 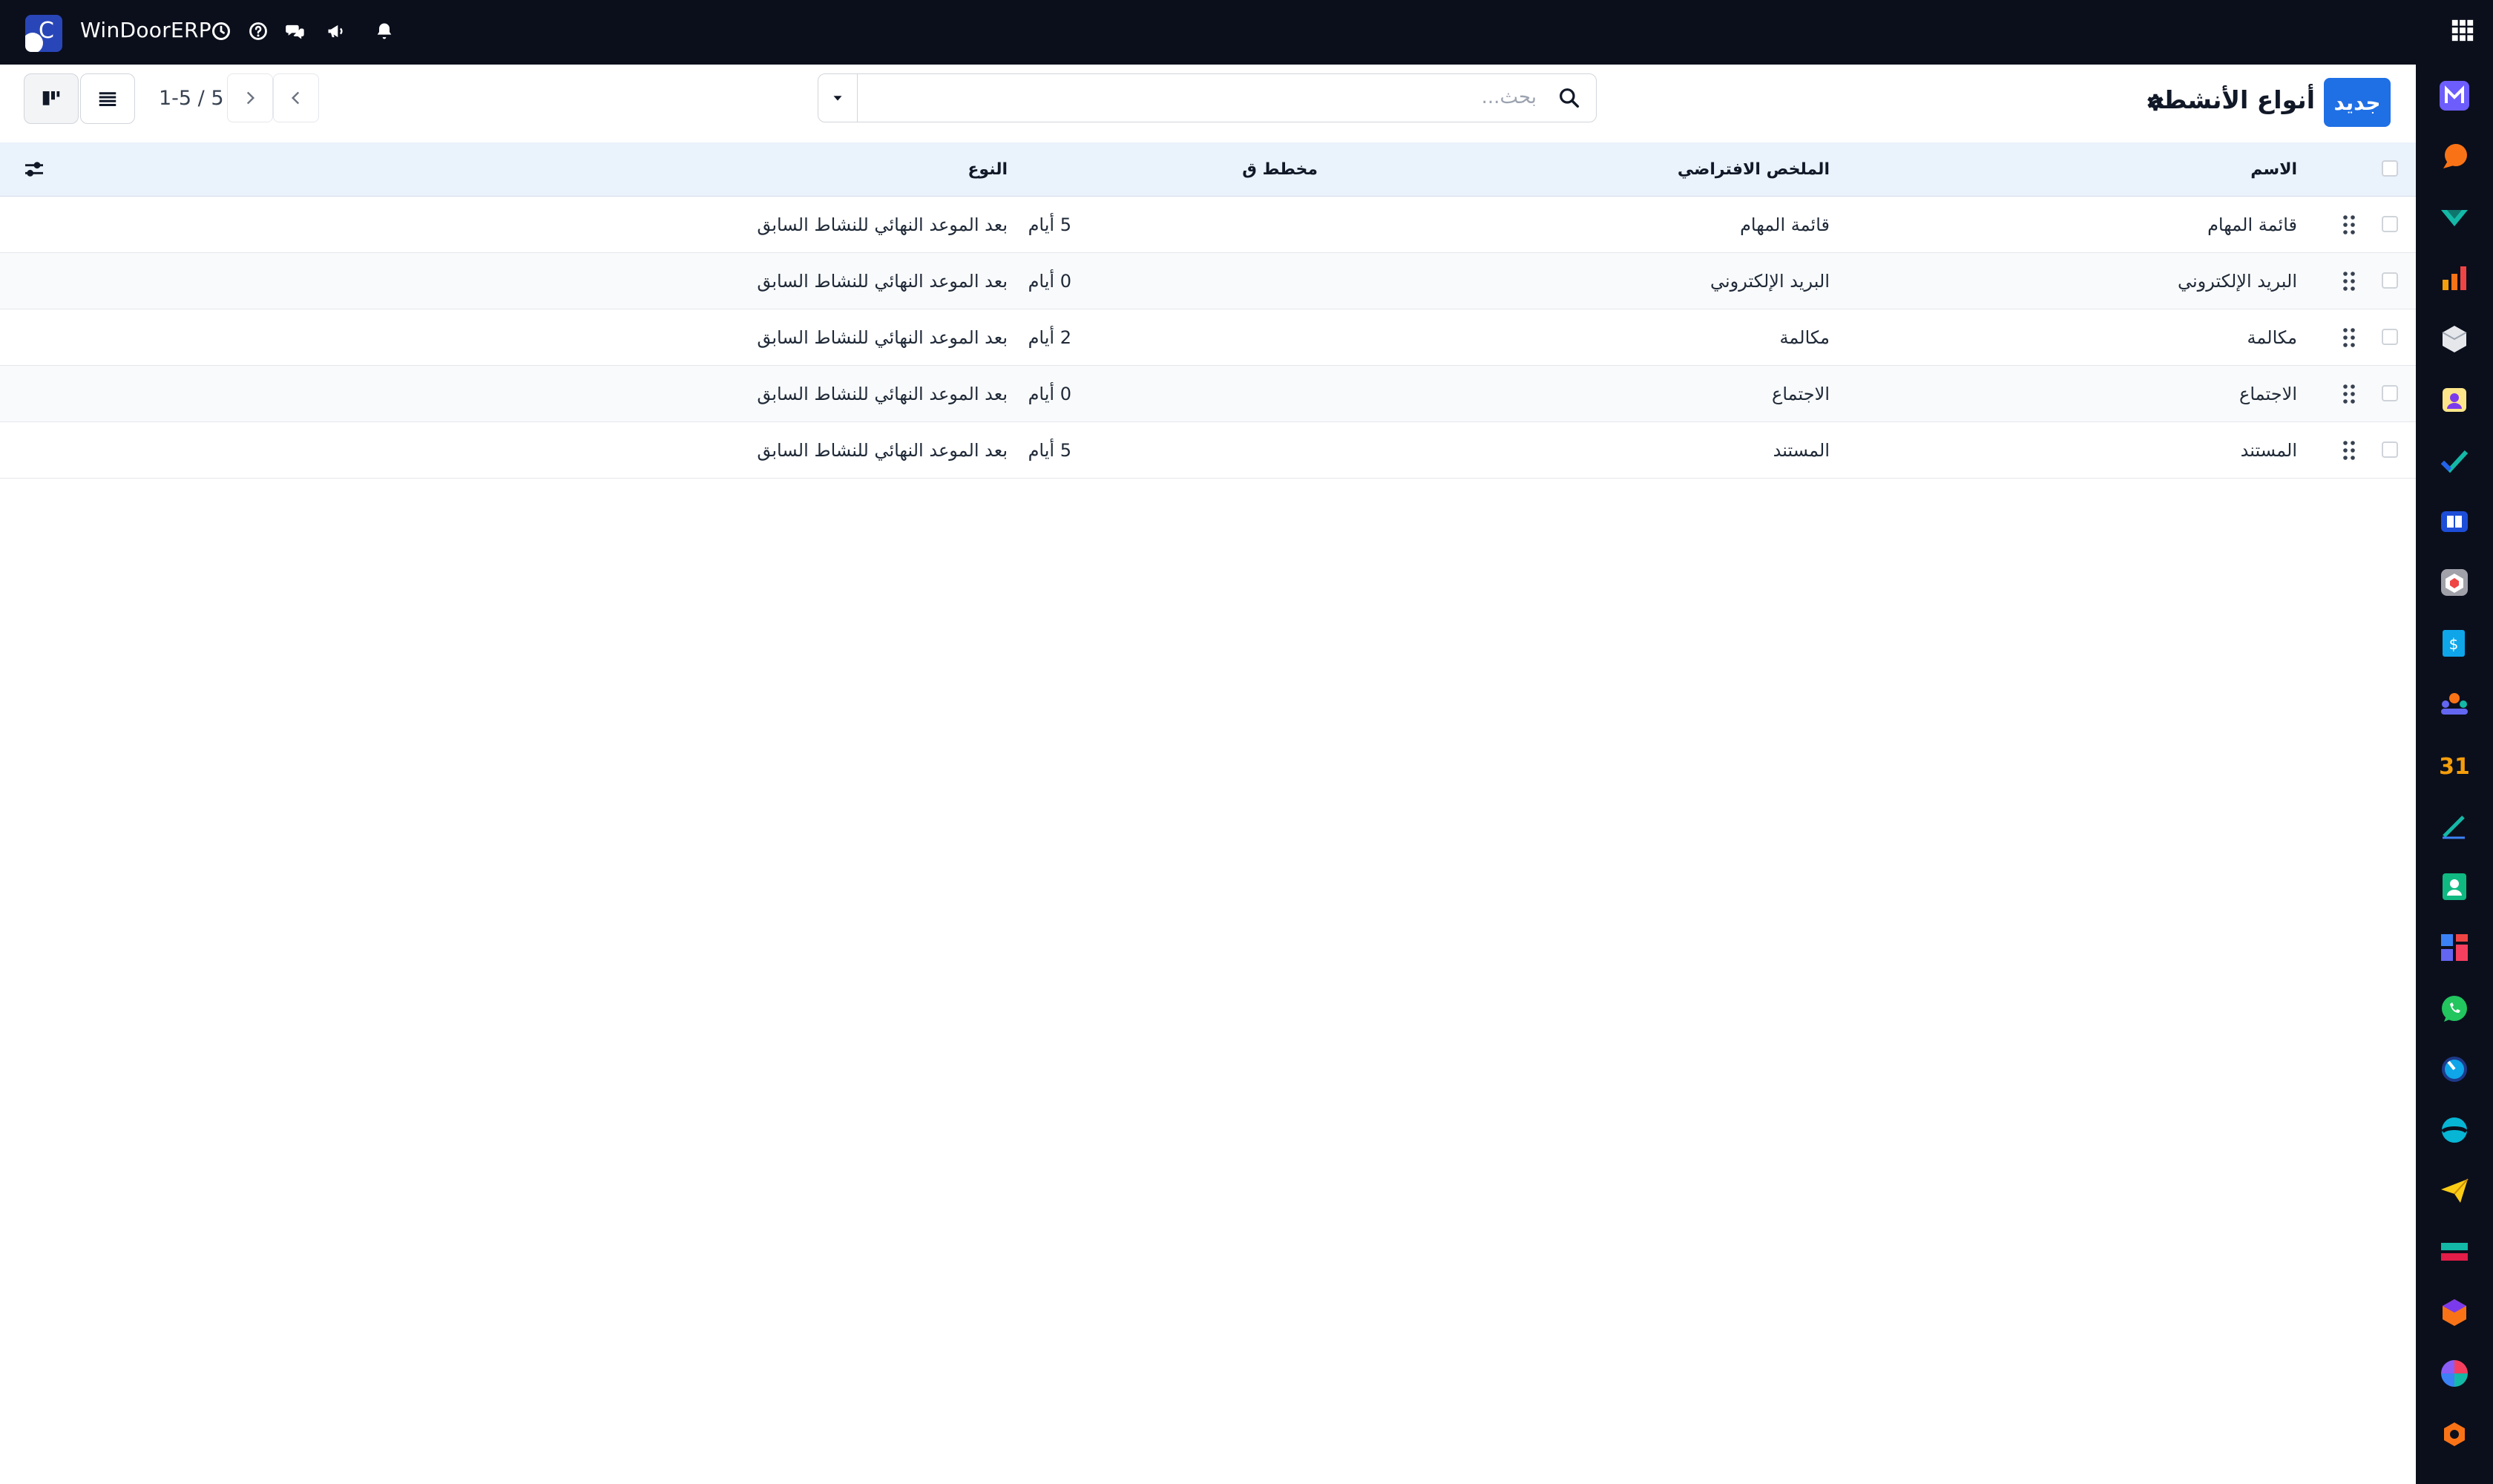 I want to click on cell-planned-in: 2 أيام, so click(x=1049, y=337).